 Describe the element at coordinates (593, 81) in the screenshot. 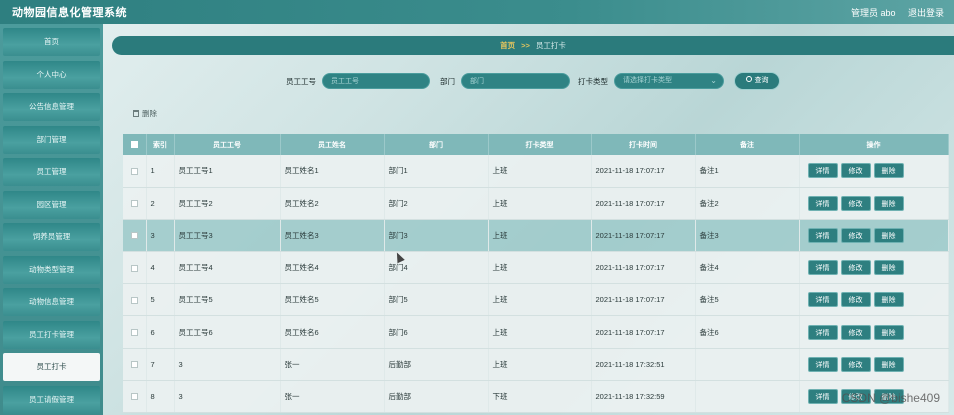

I see `punch-type-label: 打卡类型` at that location.